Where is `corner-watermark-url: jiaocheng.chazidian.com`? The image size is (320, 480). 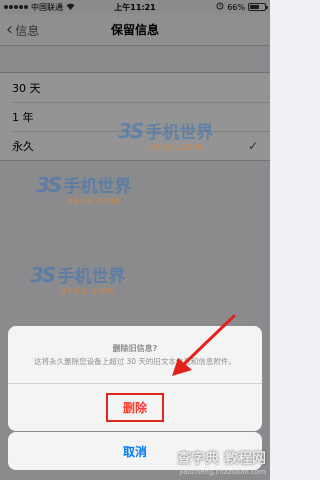
corner-watermark-url: jiaocheng.chazidian.com is located at coordinates (222, 472).